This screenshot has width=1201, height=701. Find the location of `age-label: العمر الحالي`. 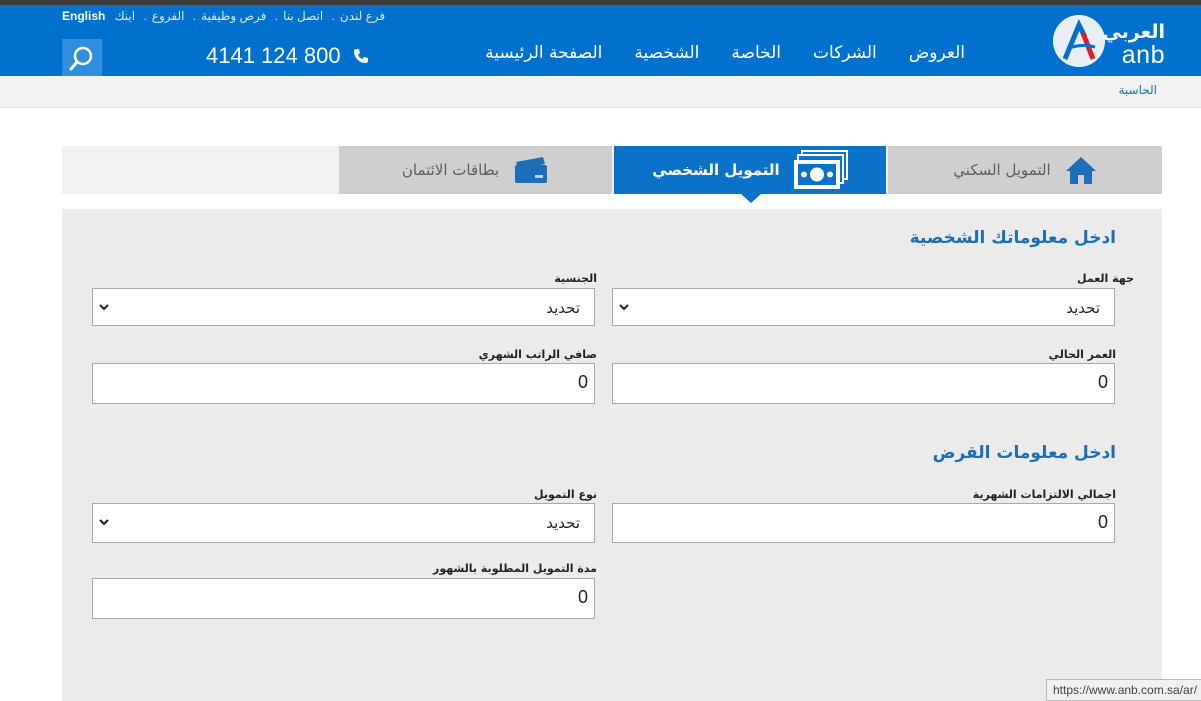

age-label: العمر الحالي is located at coordinates (1082, 354).